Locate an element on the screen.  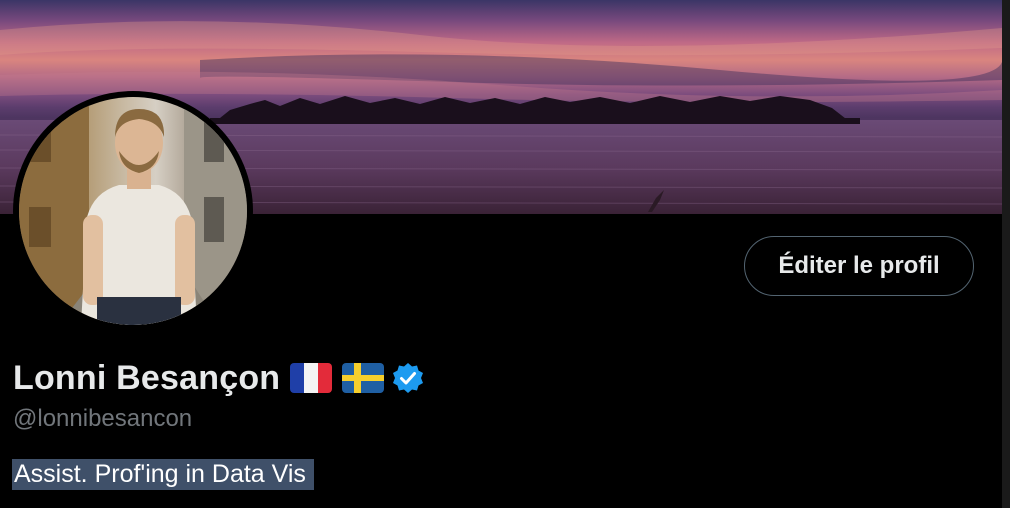
sweden-flag-icon is located at coordinates (363, 378).